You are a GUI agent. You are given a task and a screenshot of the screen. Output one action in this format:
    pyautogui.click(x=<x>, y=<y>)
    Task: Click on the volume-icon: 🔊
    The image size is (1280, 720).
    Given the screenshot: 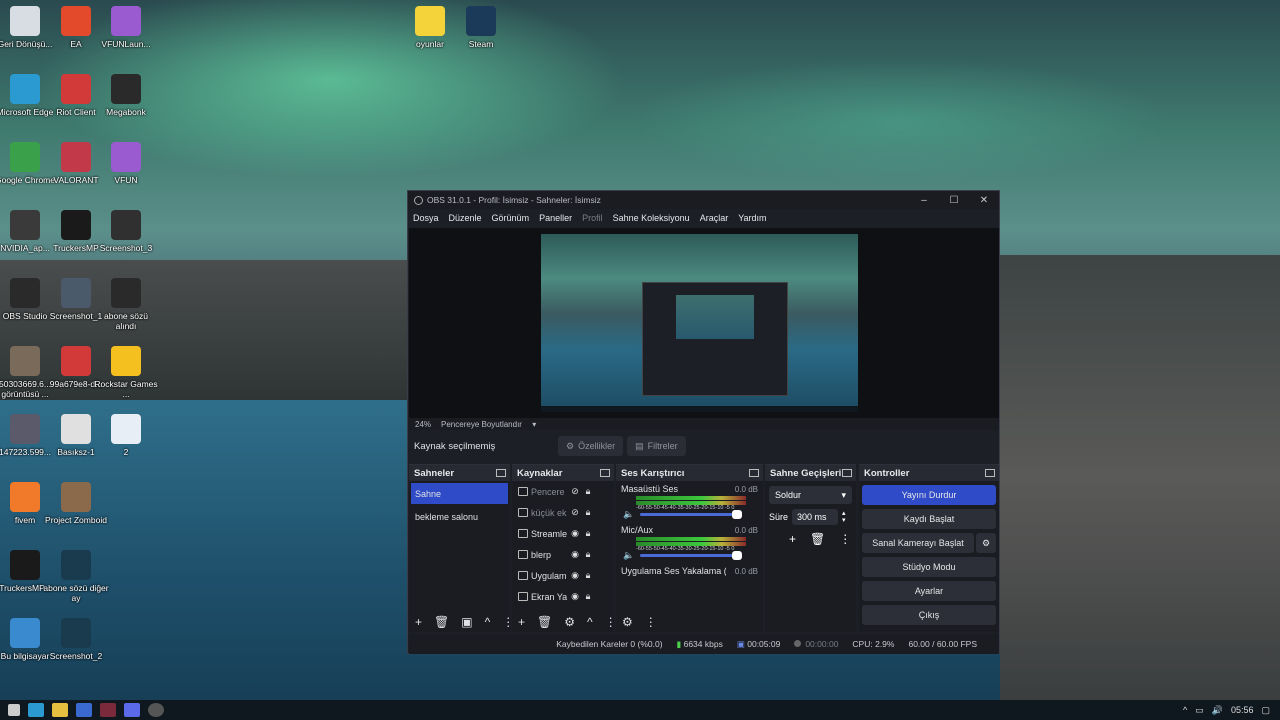 What is the action you would take?
    pyautogui.click(x=1217, y=710)
    